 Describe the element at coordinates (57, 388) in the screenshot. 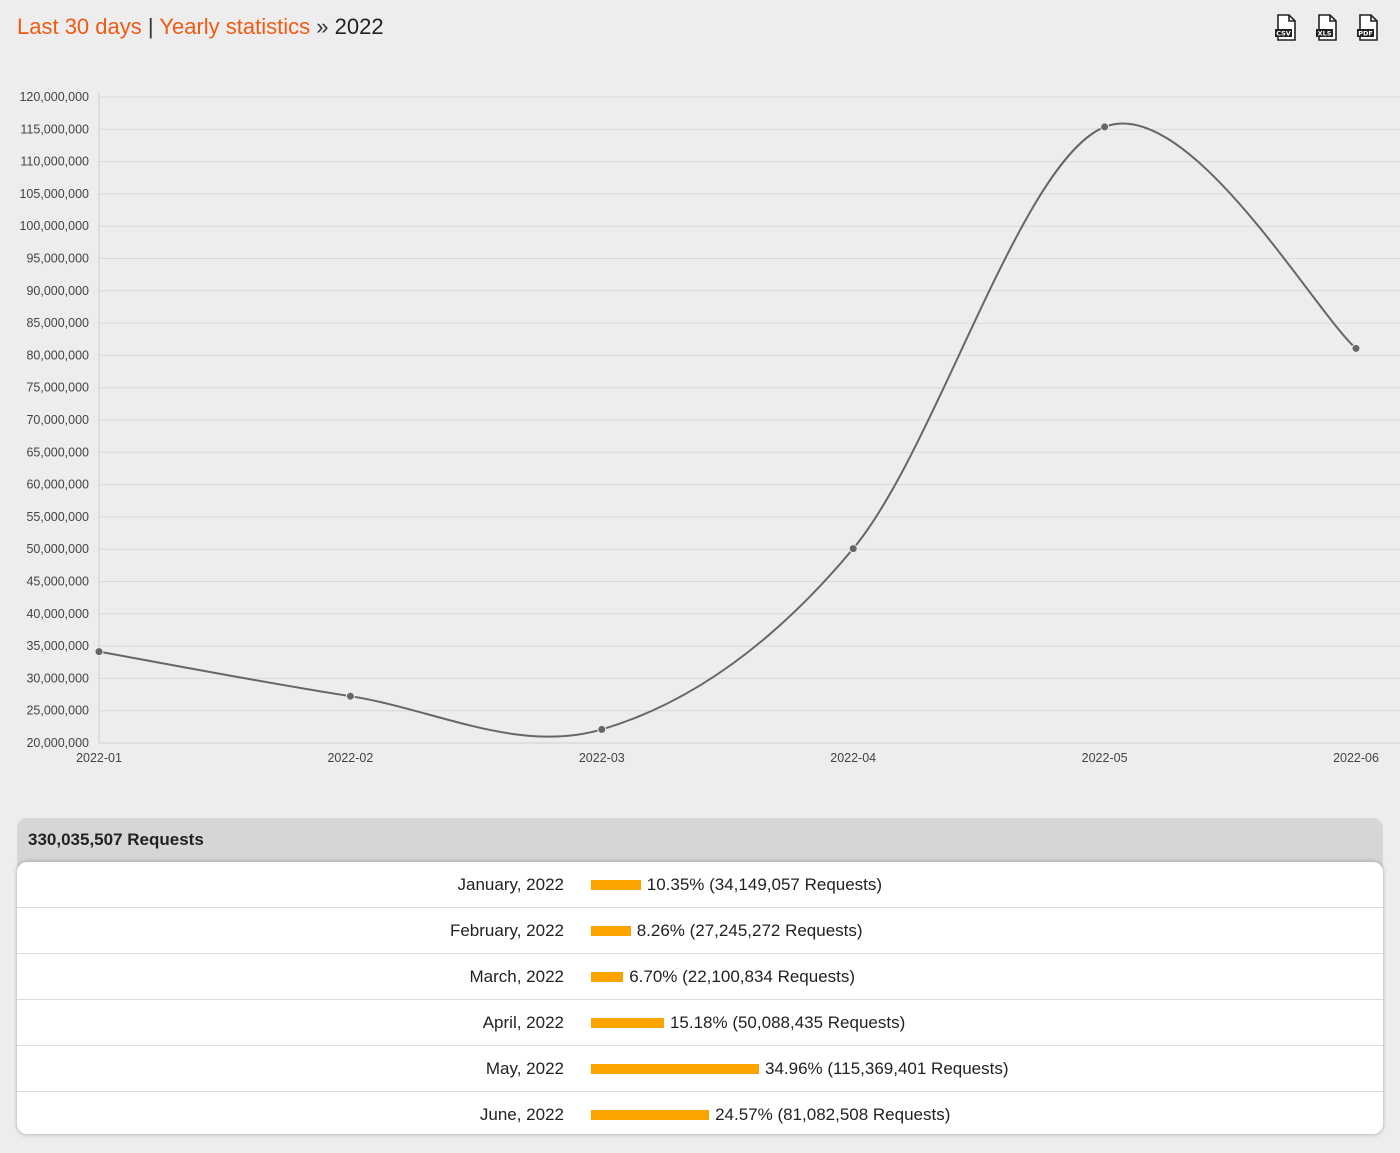

I see `y-tick-label: 75,000,000` at that location.